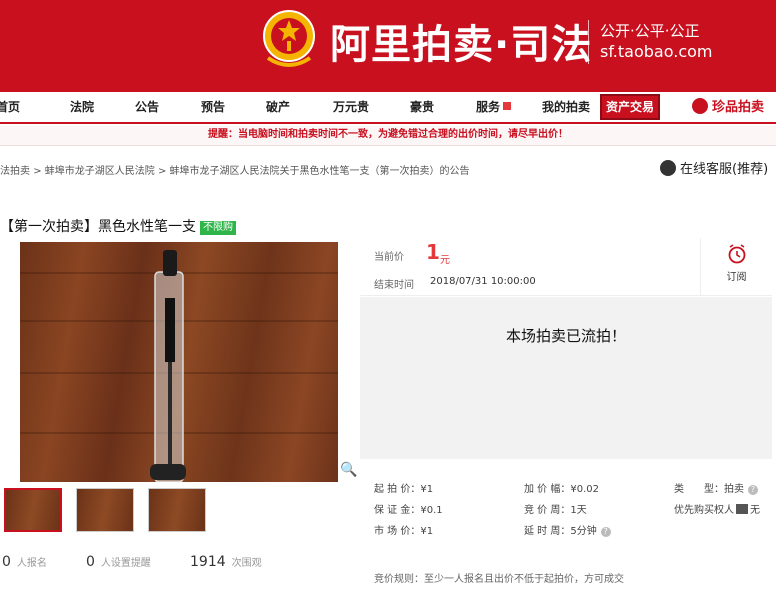 This screenshot has width=776, height=592. What do you see at coordinates (319, 171) in the screenshot?
I see `breadcrumb-current: 蚌埠市龙子湖区人民法院关于黑色水性笔一支（第一次拍卖）的公告` at bounding box center [319, 171].